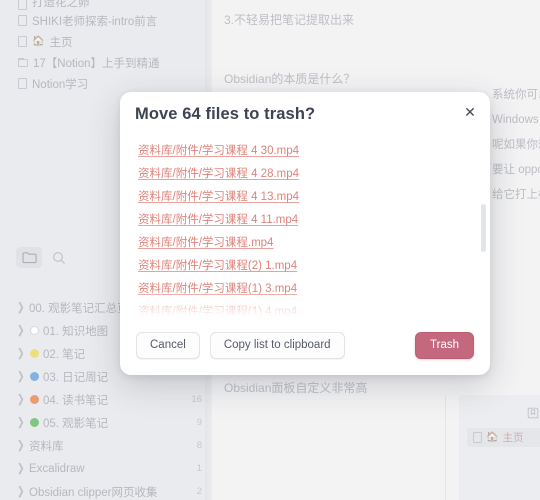  I want to click on file-link: 资料库/附件/学习课程 4 28.mp4, so click(305, 174).